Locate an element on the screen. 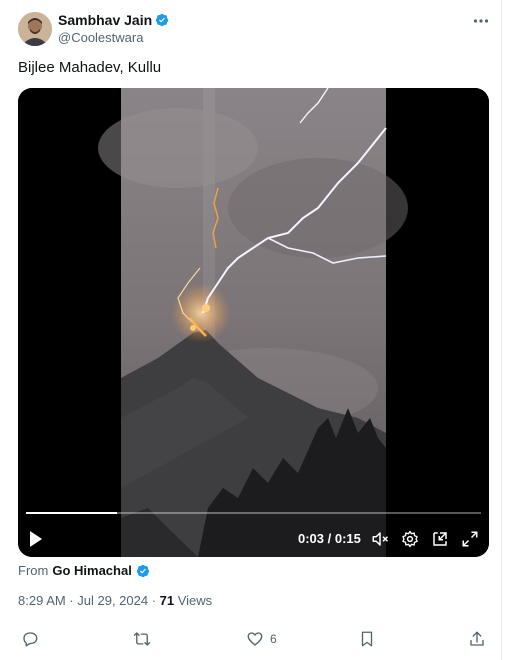  pip-button is located at coordinates (440, 541).